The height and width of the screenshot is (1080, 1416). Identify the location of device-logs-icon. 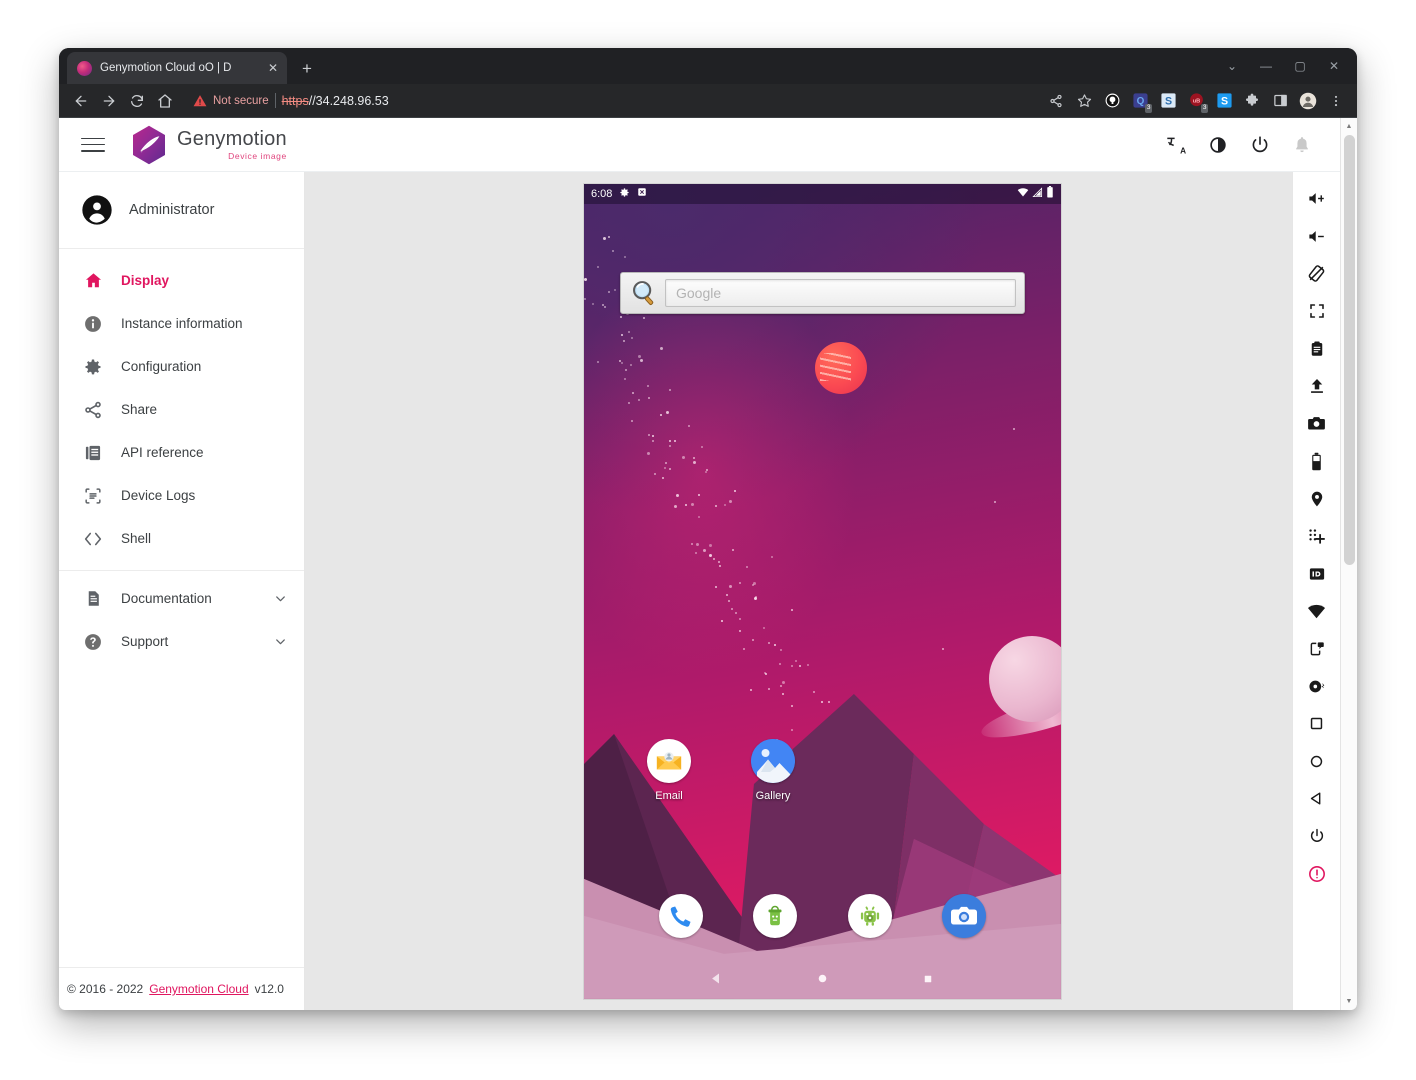
(93, 496).